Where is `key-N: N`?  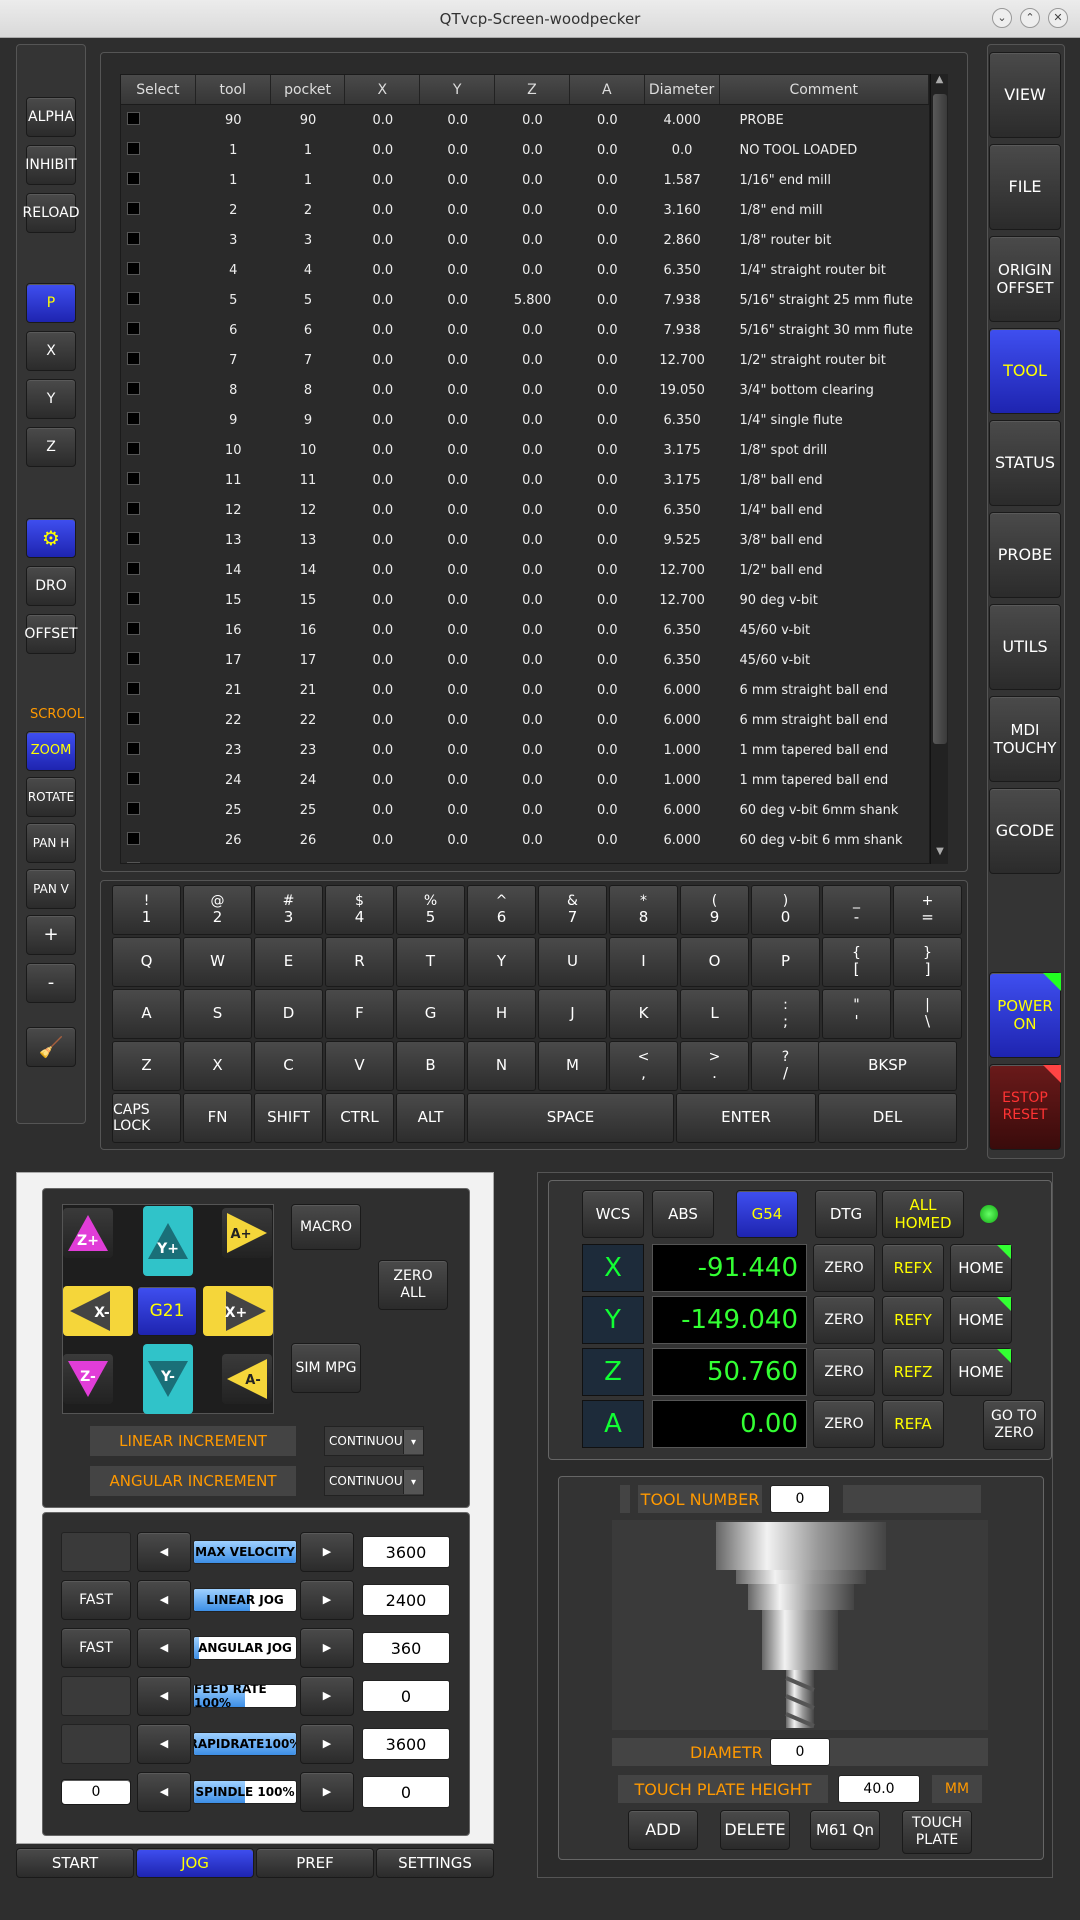 key-N: N is located at coordinates (501, 1066).